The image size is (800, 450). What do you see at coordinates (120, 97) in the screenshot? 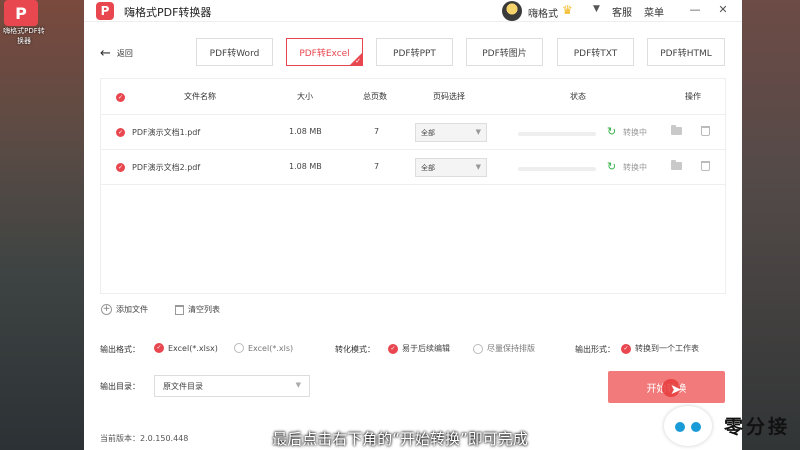
I see `select-all-checkbox: ✓` at bounding box center [120, 97].